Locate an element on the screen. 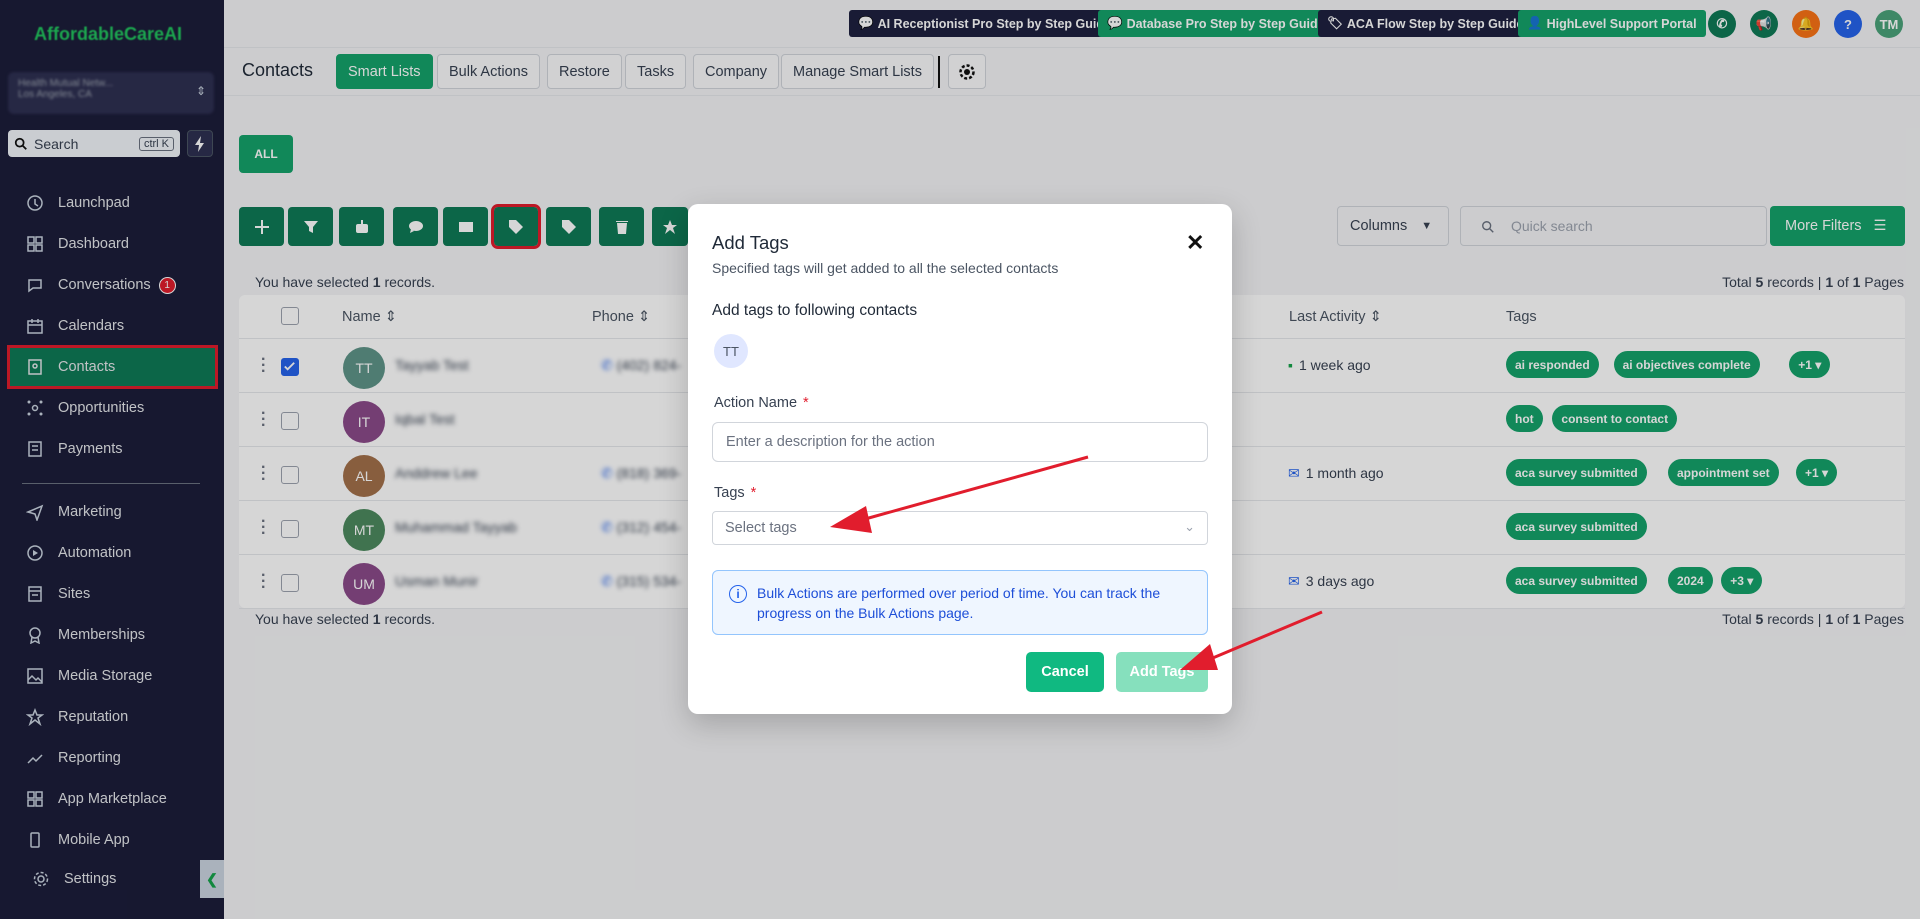  arrow-to-tags-select is located at coordinates (973, 489).